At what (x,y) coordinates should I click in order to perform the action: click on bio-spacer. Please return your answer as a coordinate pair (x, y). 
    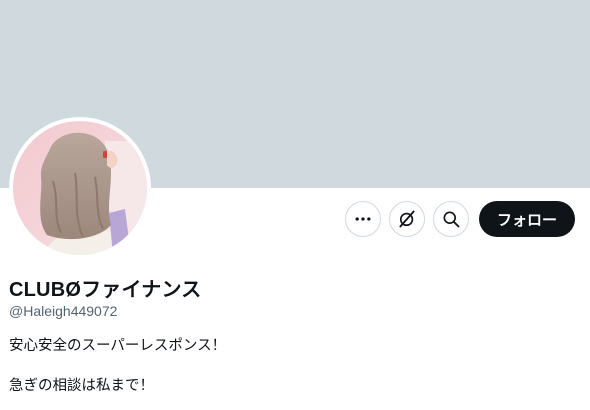
    Looking at the image, I should click on (117, 366).